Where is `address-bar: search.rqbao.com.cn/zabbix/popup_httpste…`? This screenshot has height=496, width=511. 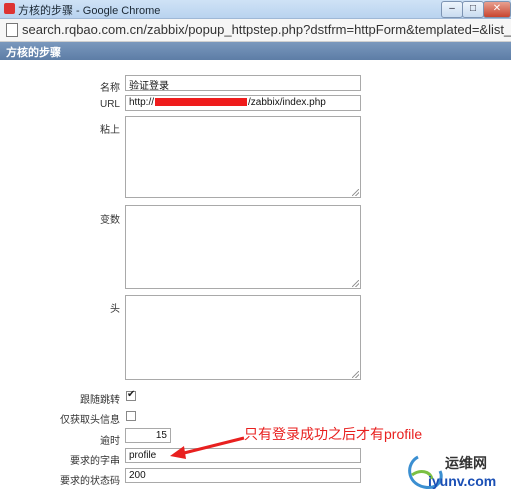
address-bar: search.rqbao.com.cn/zabbix/popup_httpste… is located at coordinates (255, 30).